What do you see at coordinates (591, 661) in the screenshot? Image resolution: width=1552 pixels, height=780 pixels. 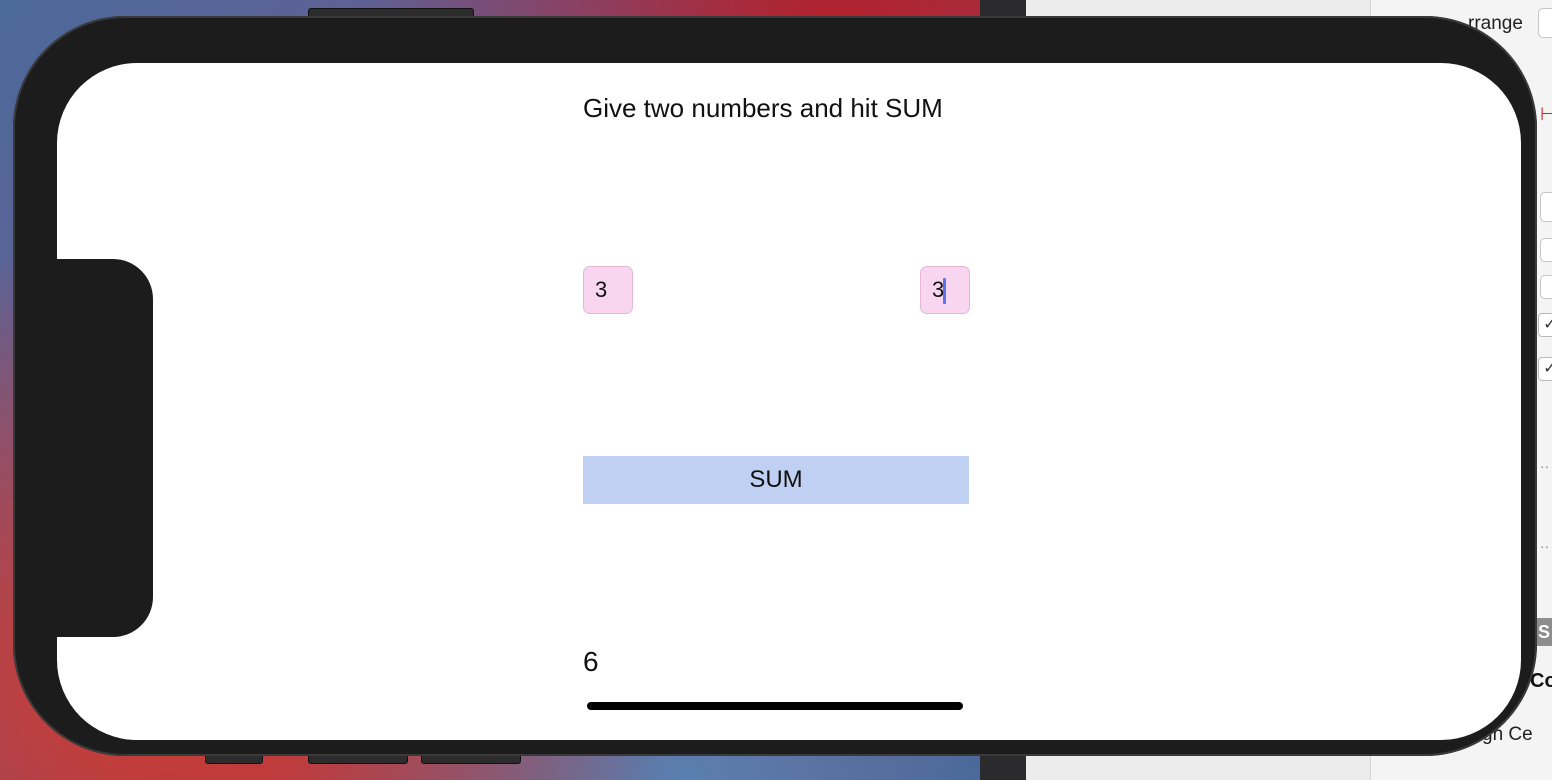 I see `result-label: 6` at bounding box center [591, 661].